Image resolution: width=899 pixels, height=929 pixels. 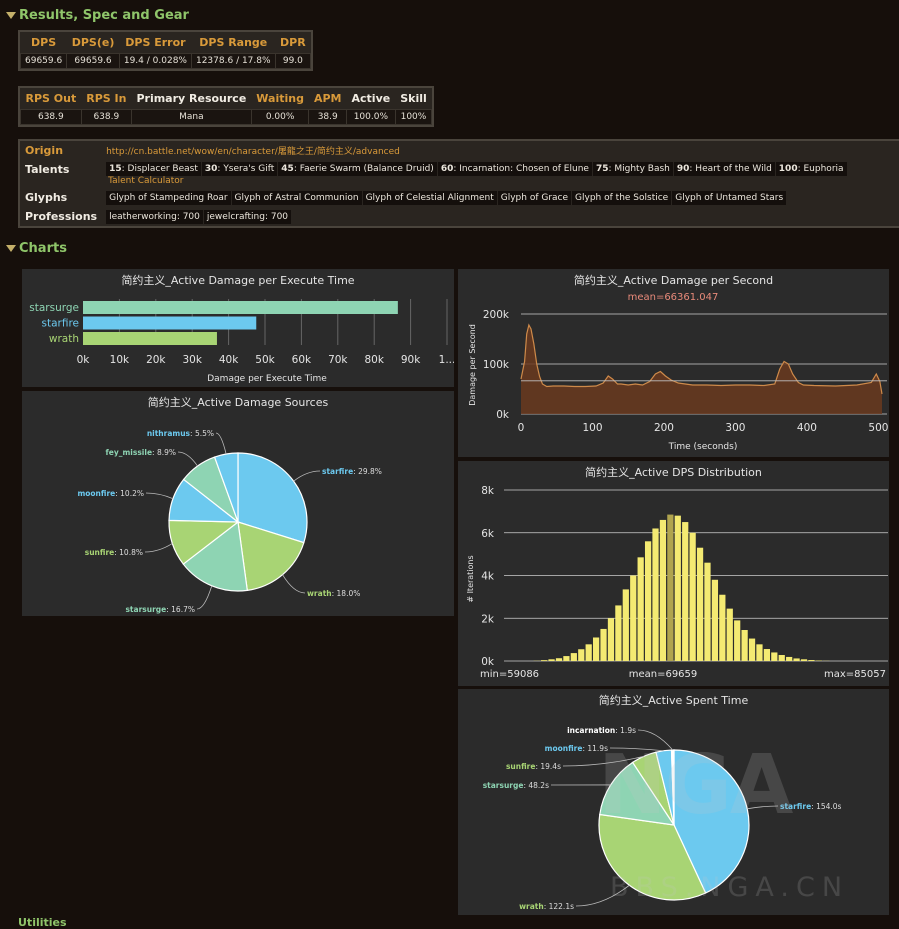 I want to click on talent-calculator-link: Talent Calculator, so click(x=476, y=181).